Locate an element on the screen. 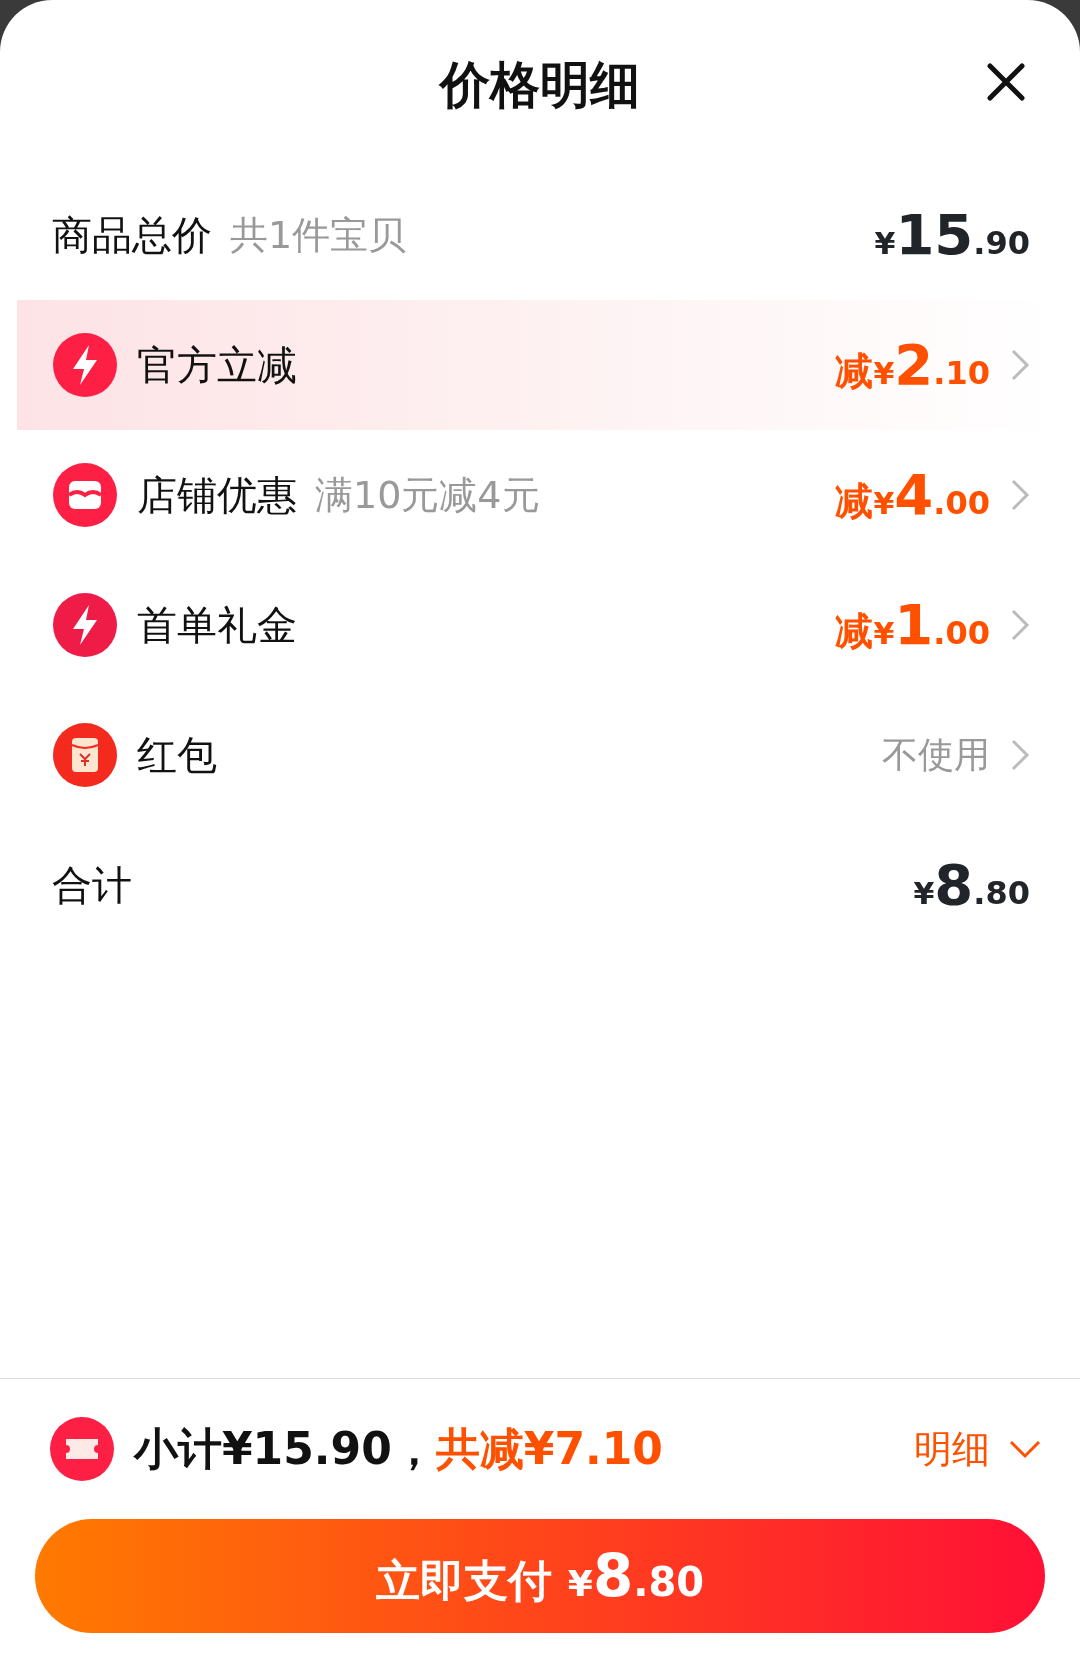  row-note: 满10元减4元 is located at coordinates (427, 495).